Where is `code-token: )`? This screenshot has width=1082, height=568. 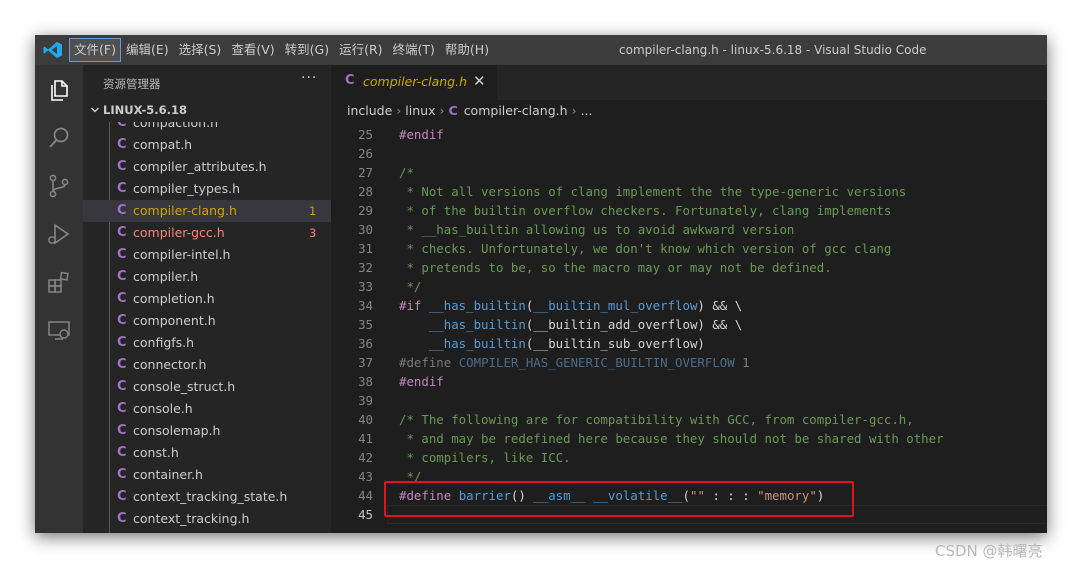
code-token: ) is located at coordinates (701, 343).